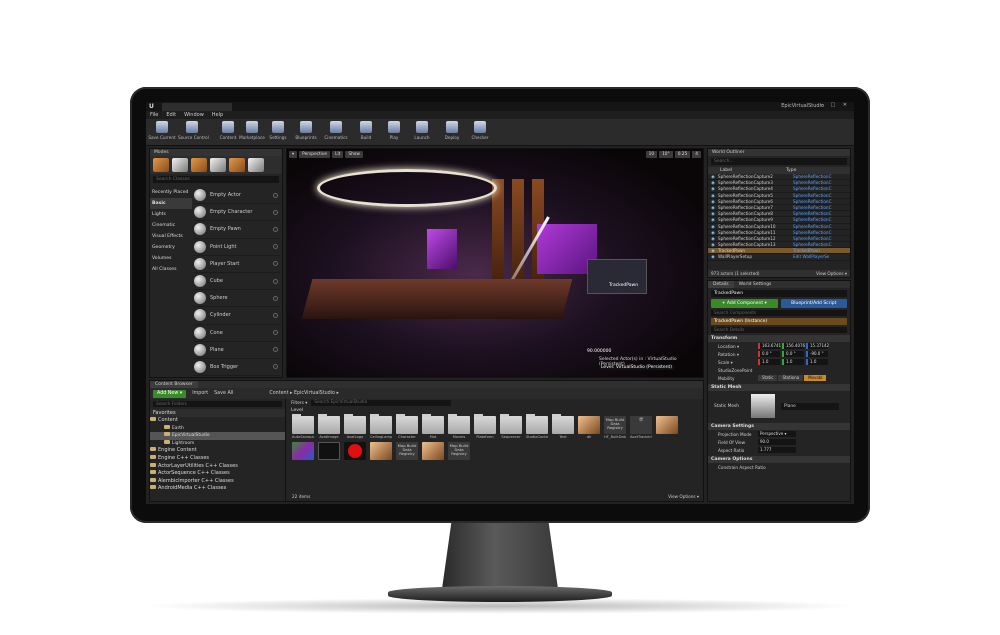 Image resolution: width=1000 pixels, height=635 pixels. What do you see at coordinates (194, 115) in the screenshot?
I see `menu-window: Window` at bounding box center [194, 115].